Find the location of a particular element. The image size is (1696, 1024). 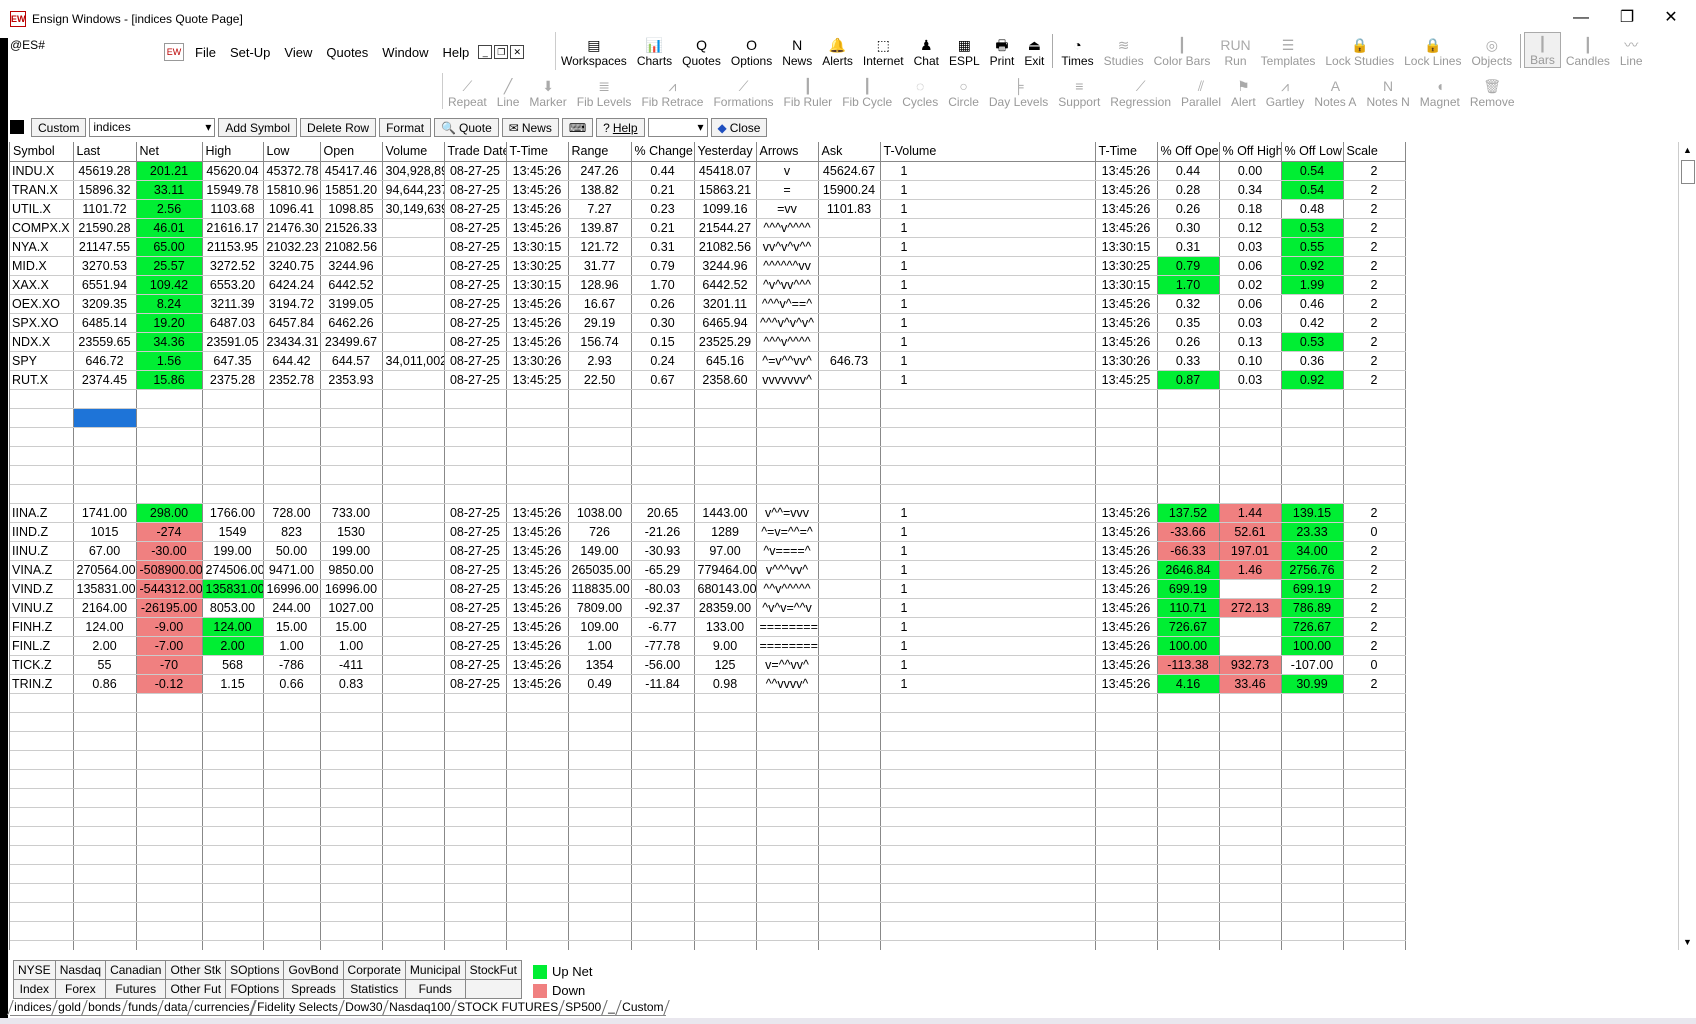

toolbar-marker-button: ⬇ Marker is located at coordinates (547, 91).